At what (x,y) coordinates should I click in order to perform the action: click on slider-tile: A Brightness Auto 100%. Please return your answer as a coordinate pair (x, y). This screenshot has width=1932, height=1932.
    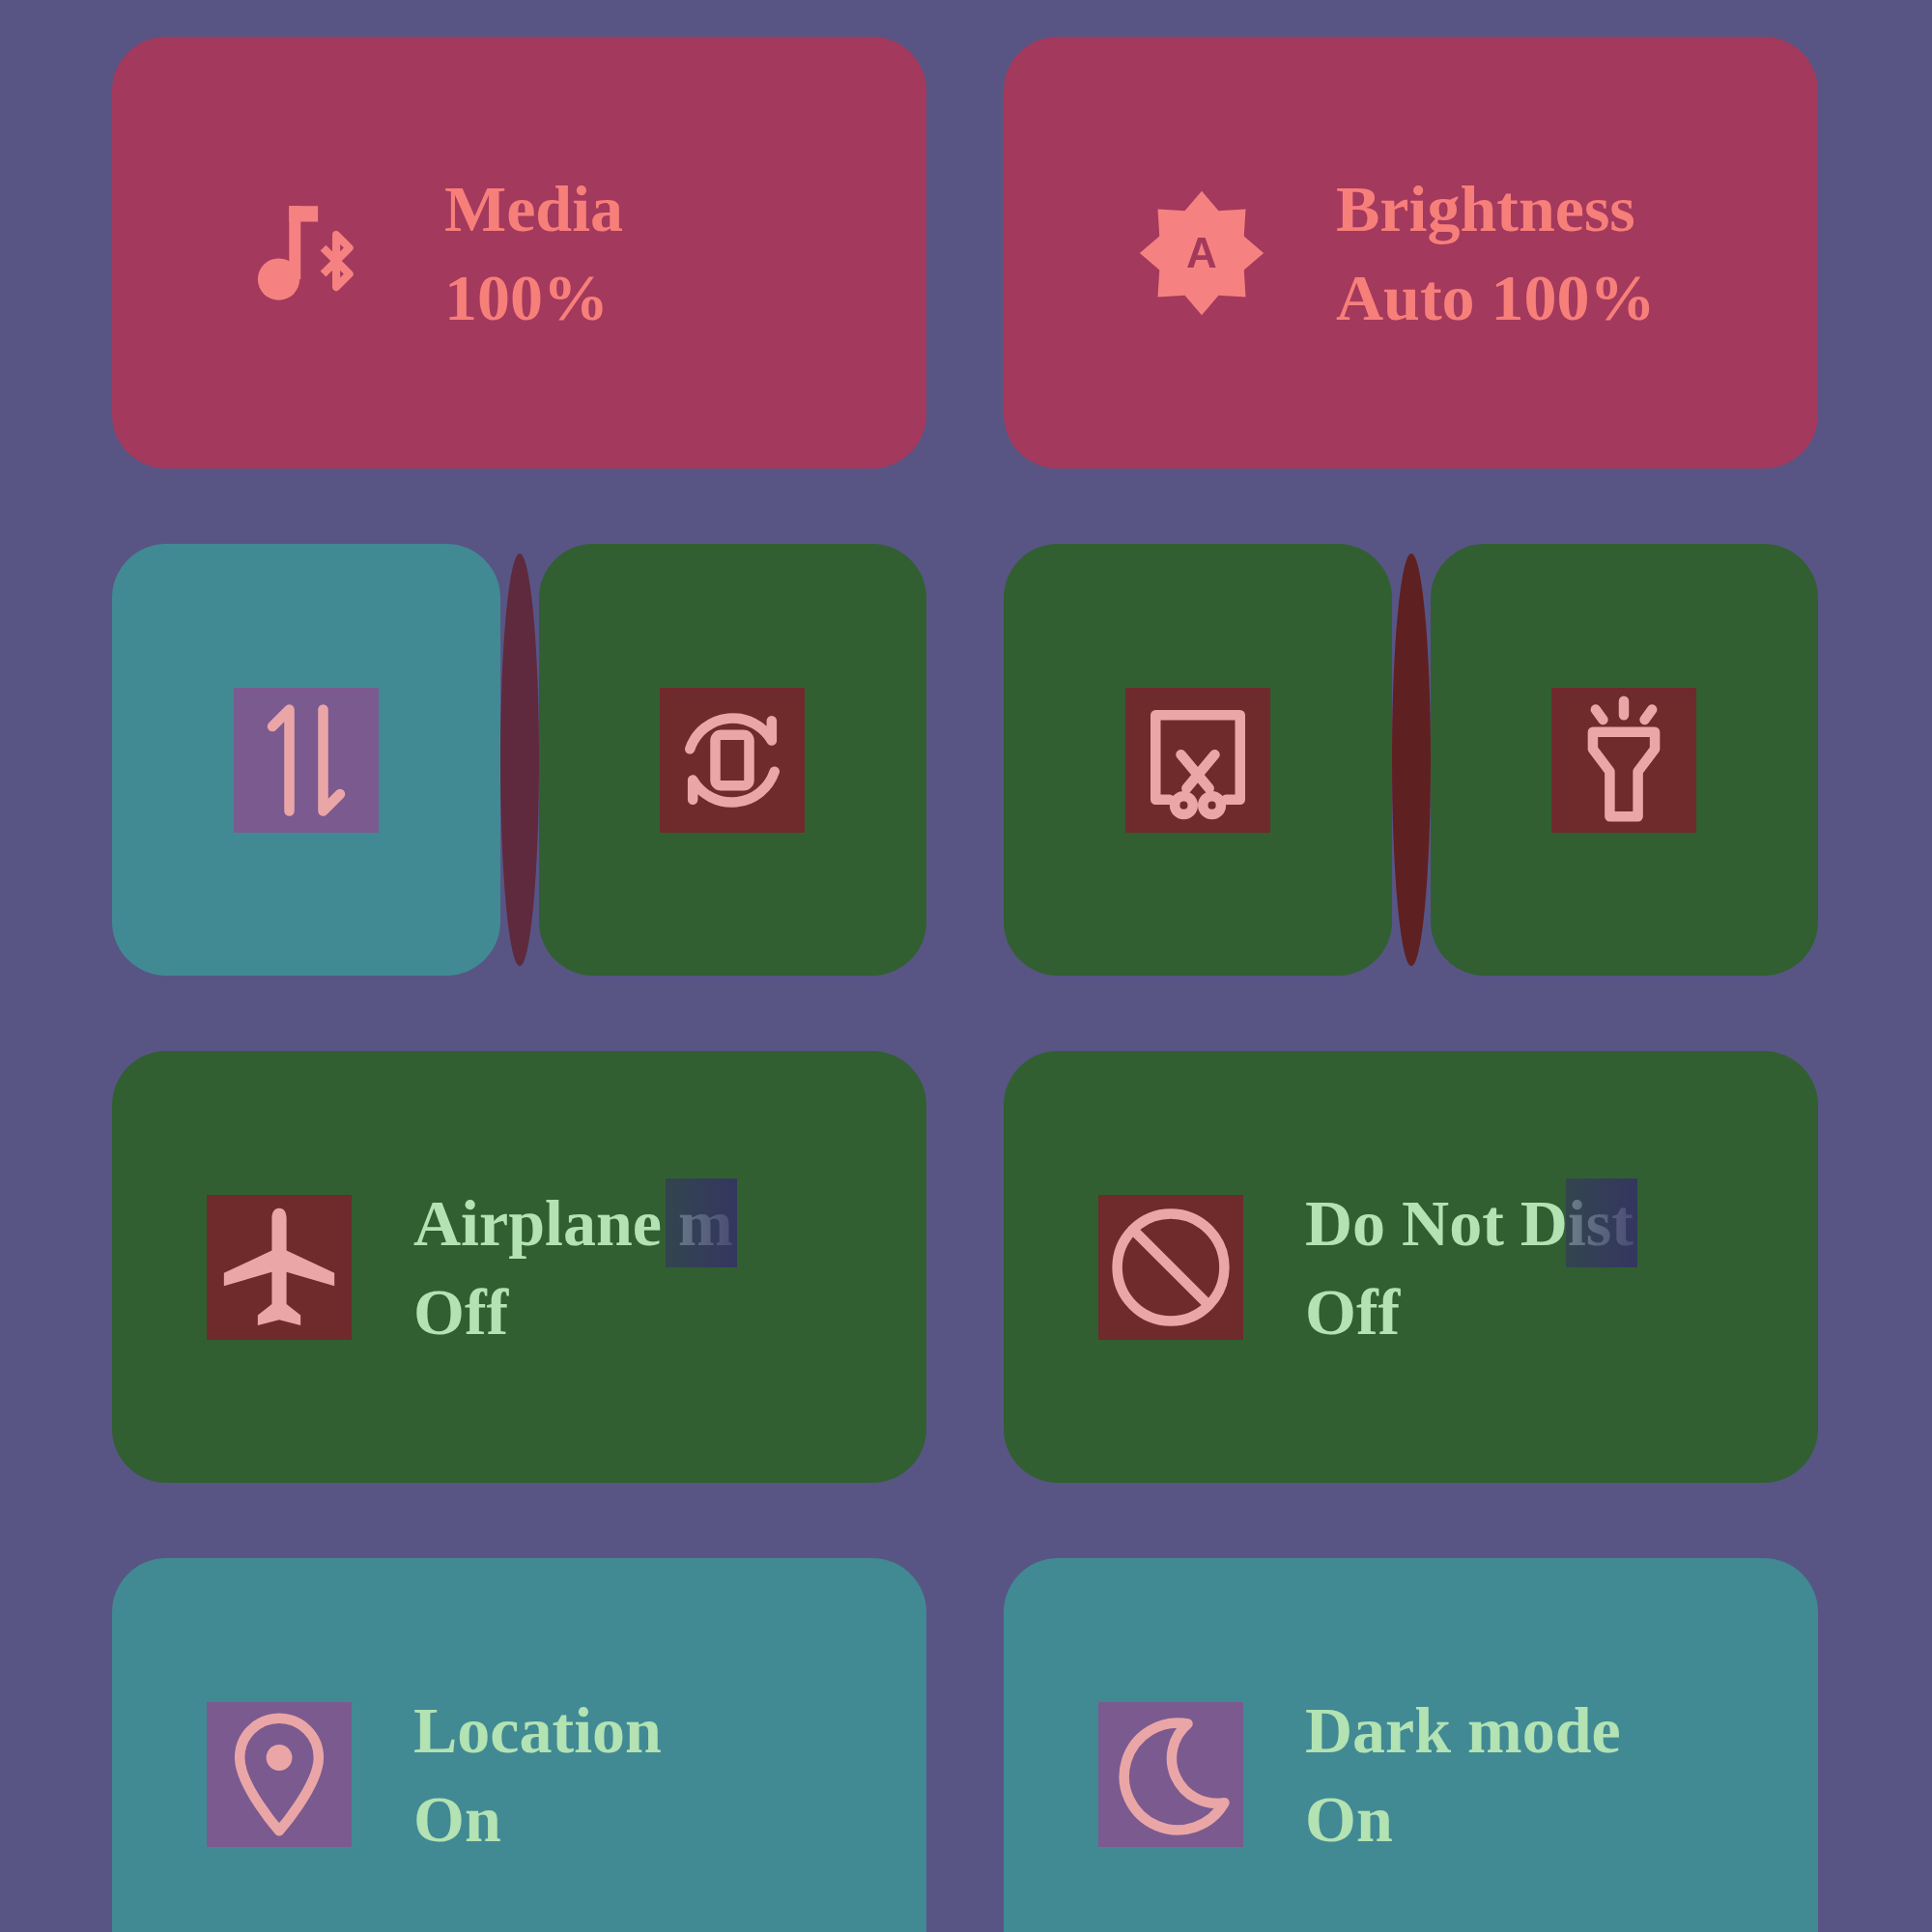
    Looking at the image, I should click on (1411, 253).